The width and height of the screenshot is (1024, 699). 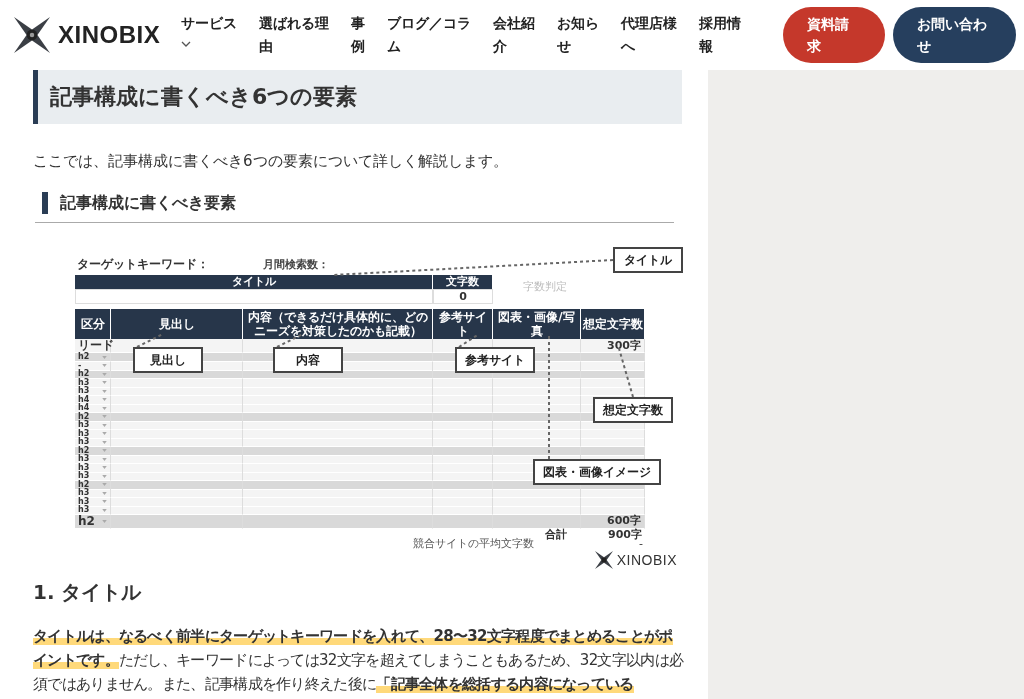 I want to click on intro-text: ここでは、記事構成に書くべき6つの要素について詳しく解説します。, so click(x=271, y=161).